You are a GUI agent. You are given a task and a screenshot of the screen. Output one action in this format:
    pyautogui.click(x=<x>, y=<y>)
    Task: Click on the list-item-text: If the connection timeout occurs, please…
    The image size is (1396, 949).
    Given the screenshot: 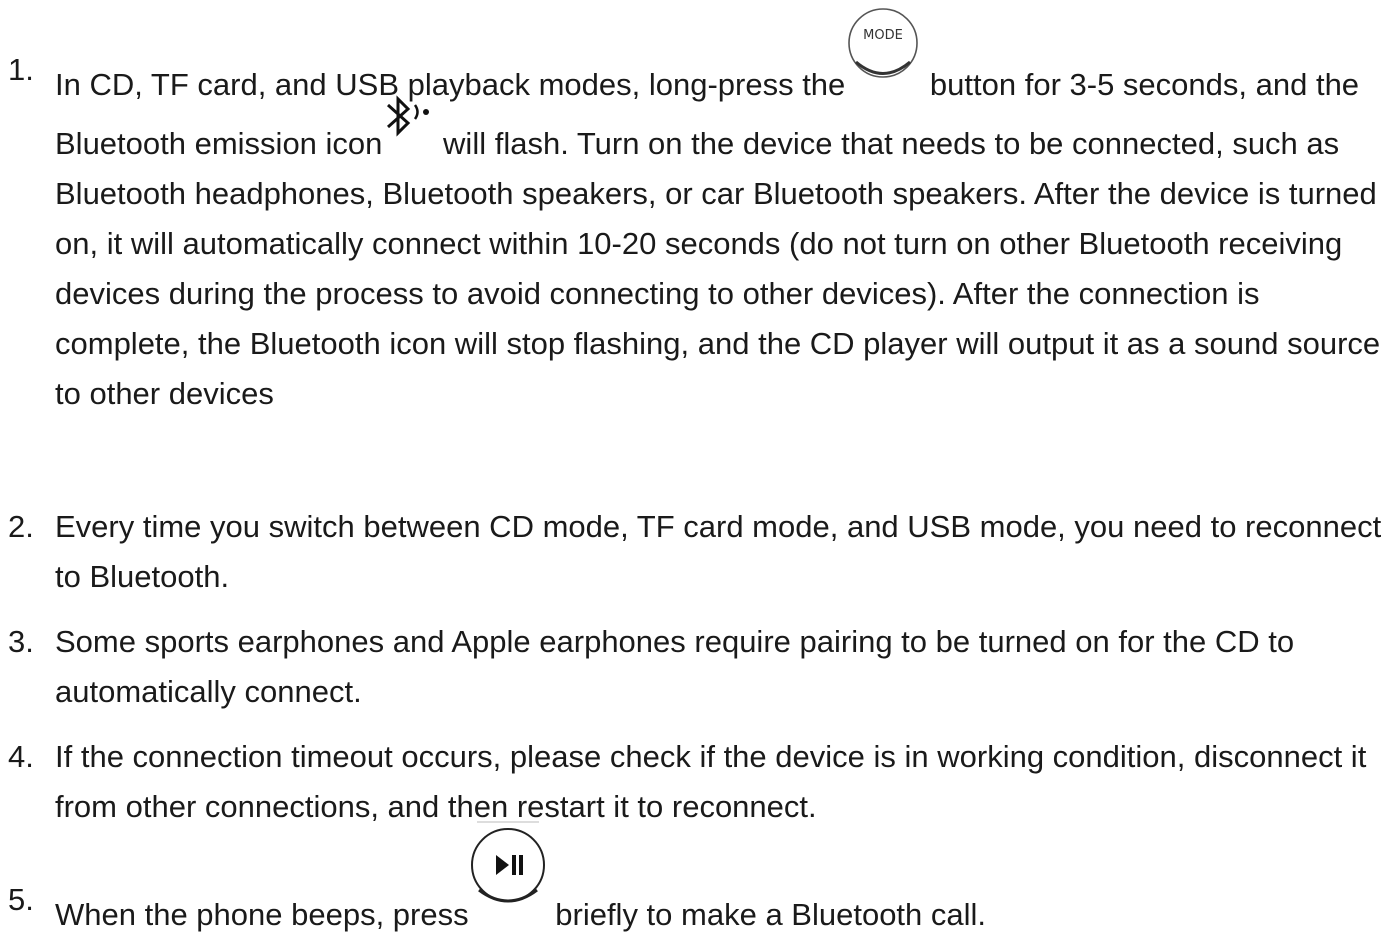 What is the action you would take?
    pyautogui.click(x=711, y=781)
    